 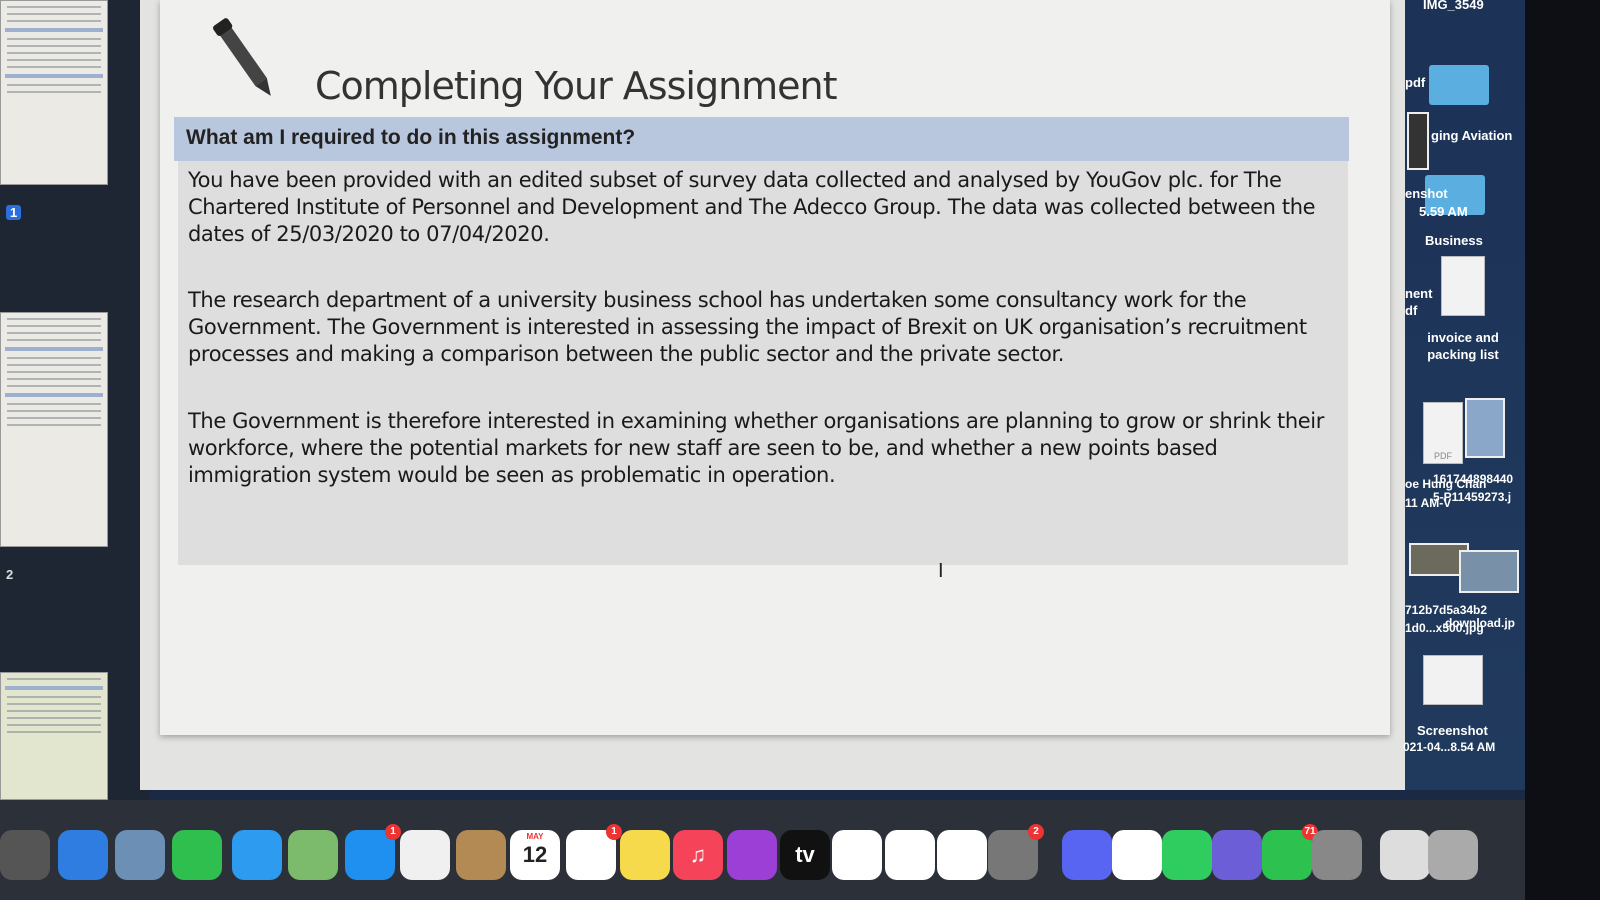 What do you see at coordinates (1443, 433) in the screenshot?
I see `pdf-icon: PDF` at bounding box center [1443, 433].